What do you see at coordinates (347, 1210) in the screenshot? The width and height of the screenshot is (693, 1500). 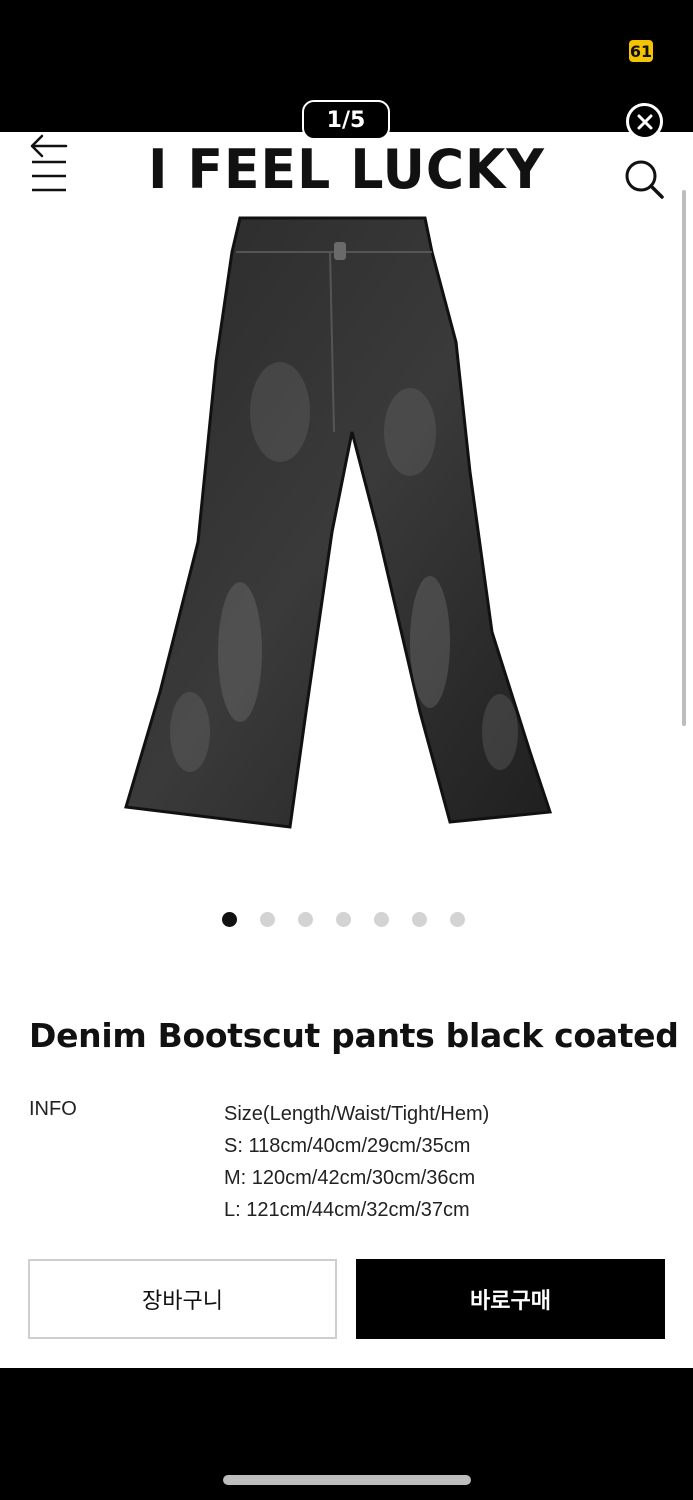 I see `size-info-l: L: 121cm/44cm/32cm/37cm` at bounding box center [347, 1210].